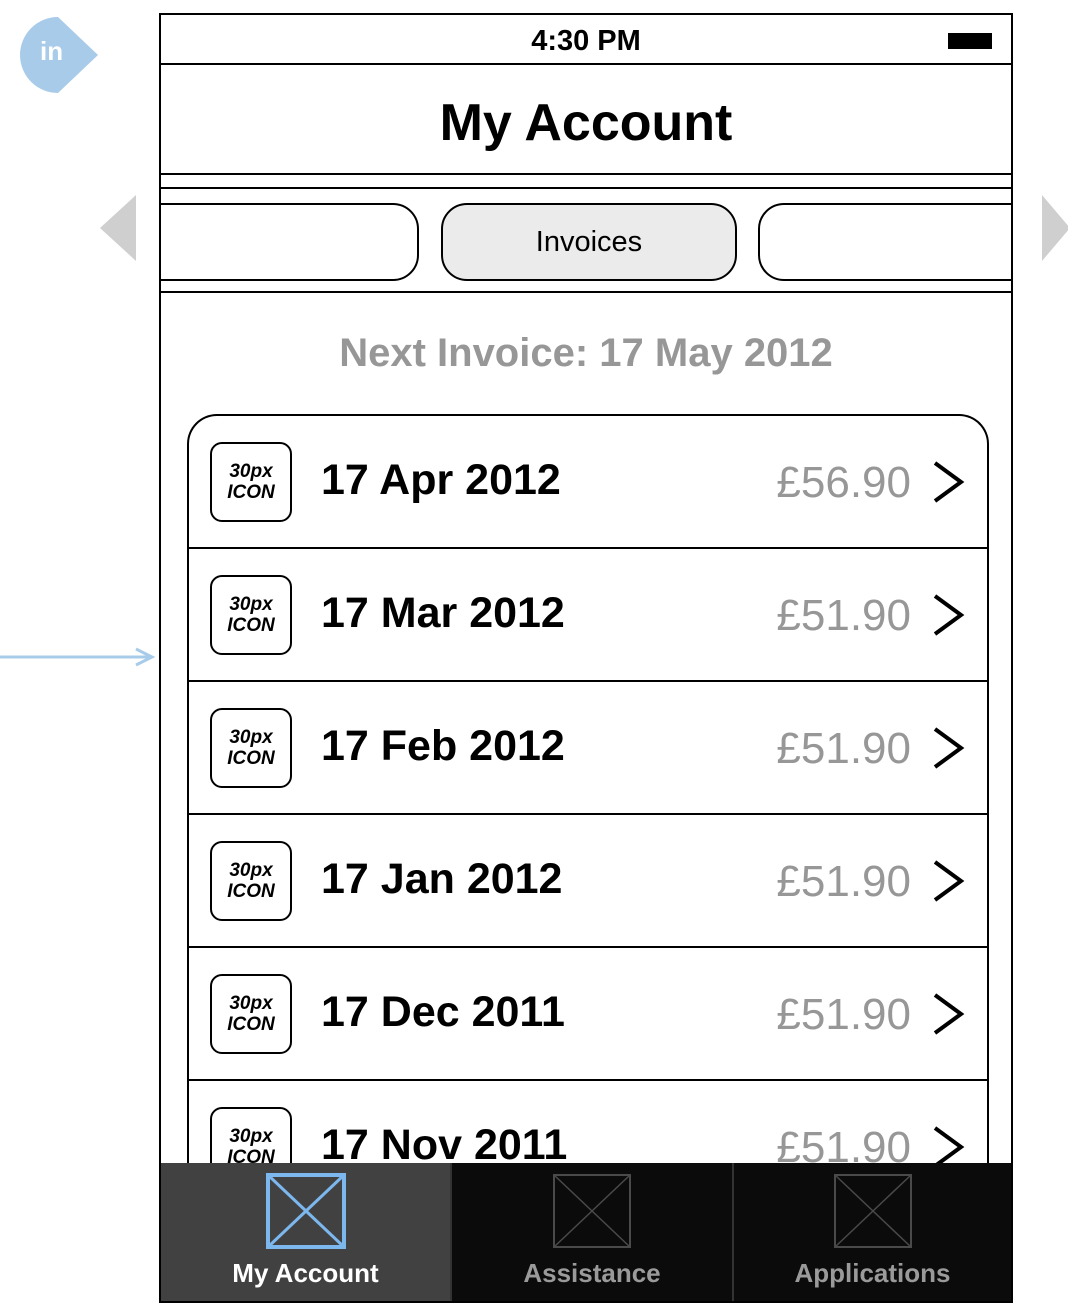 This screenshot has height=1303, width=1068. What do you see at coordinates (884, 242) in the screenshot?
I see `segment-next` at bounding box center [884, 242].